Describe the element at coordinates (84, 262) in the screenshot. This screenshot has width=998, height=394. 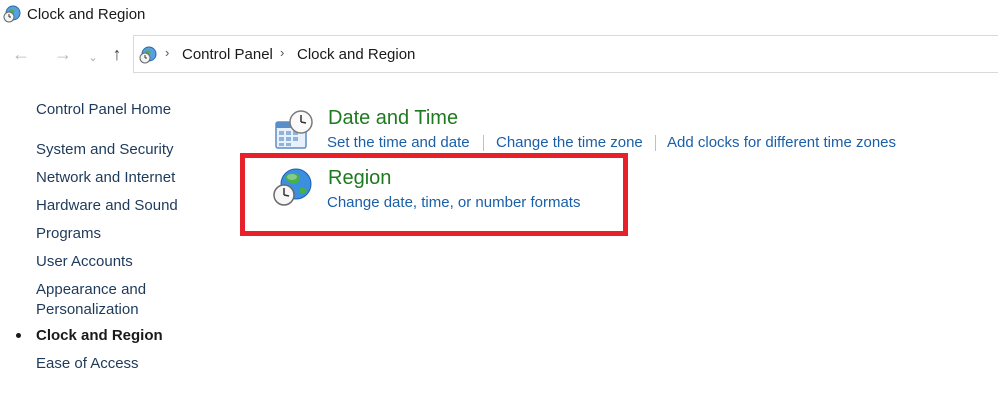
I see `sidebar-item-user-accounts: User Accounts` at that location.